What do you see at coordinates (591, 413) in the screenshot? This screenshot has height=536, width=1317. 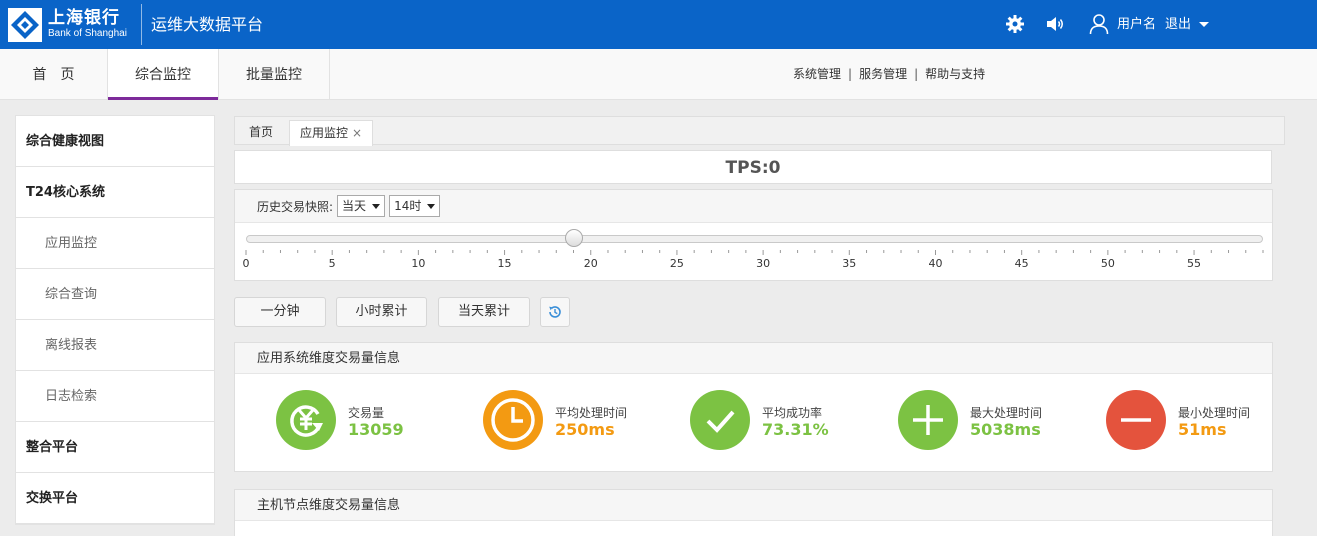 I see `metric-label: 平均处理时间` at bounding box center [591, 413].